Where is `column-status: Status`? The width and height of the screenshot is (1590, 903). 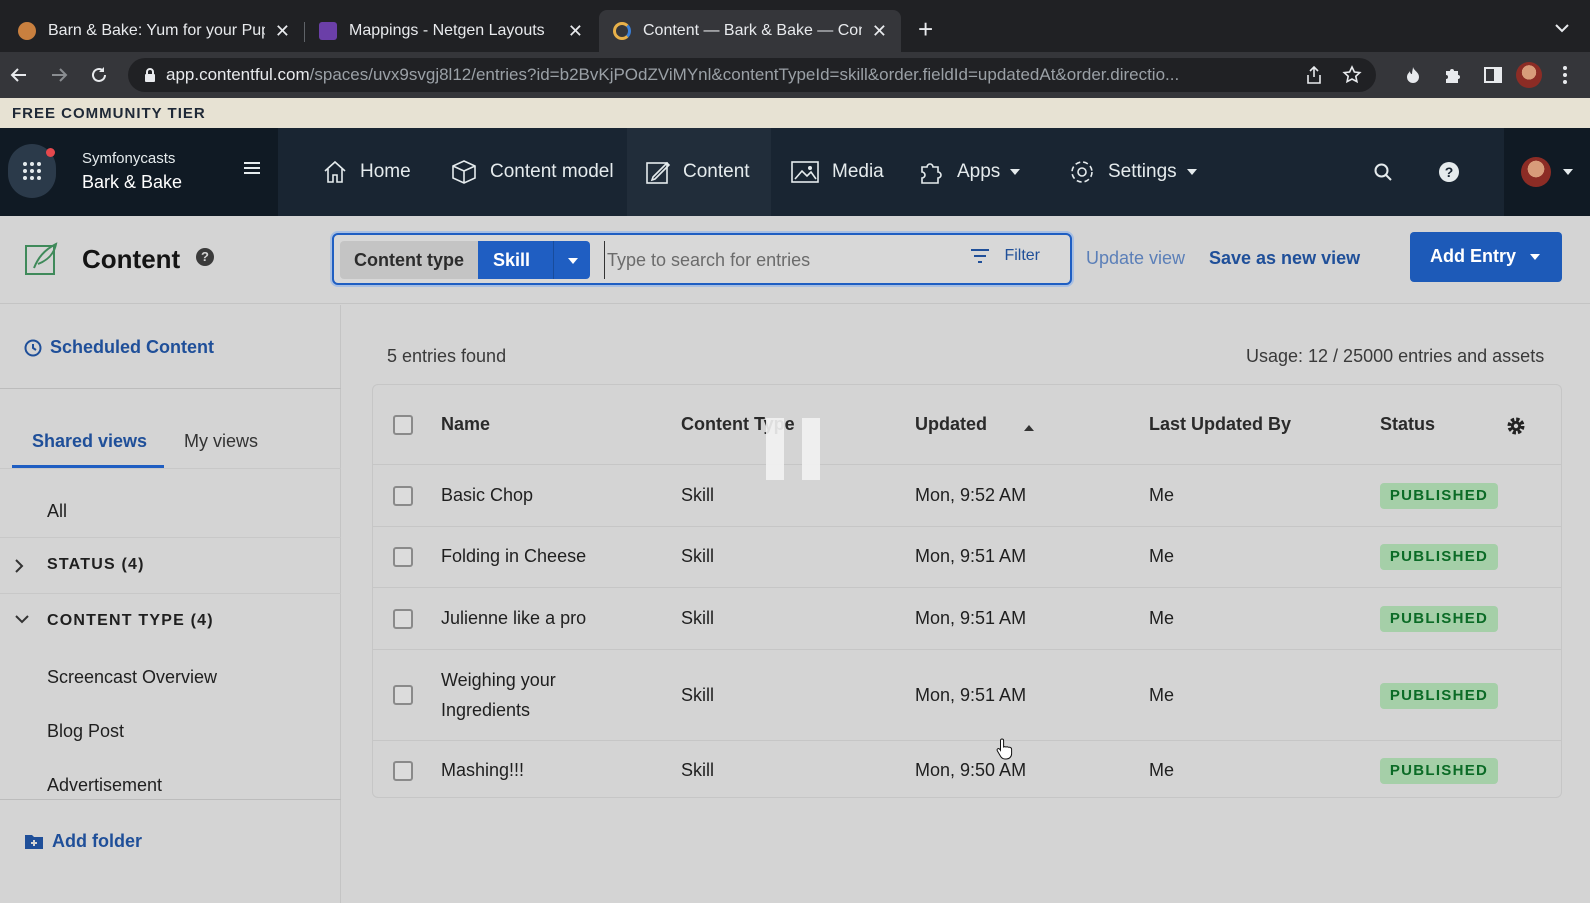 column-status: Status is located at coordinates (1407, 424).